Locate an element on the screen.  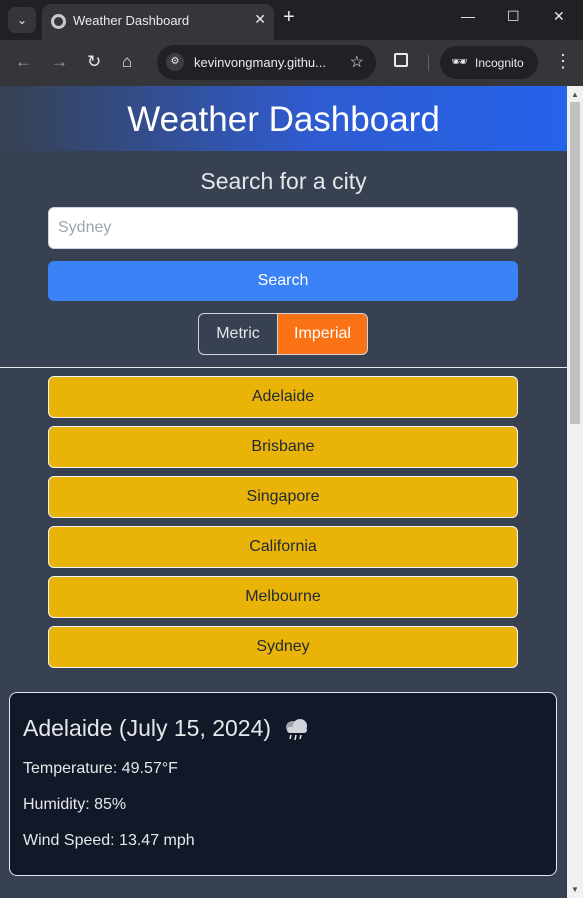
incognito-indicator: 🕶 Incognito is located at coordinates (489, 62).